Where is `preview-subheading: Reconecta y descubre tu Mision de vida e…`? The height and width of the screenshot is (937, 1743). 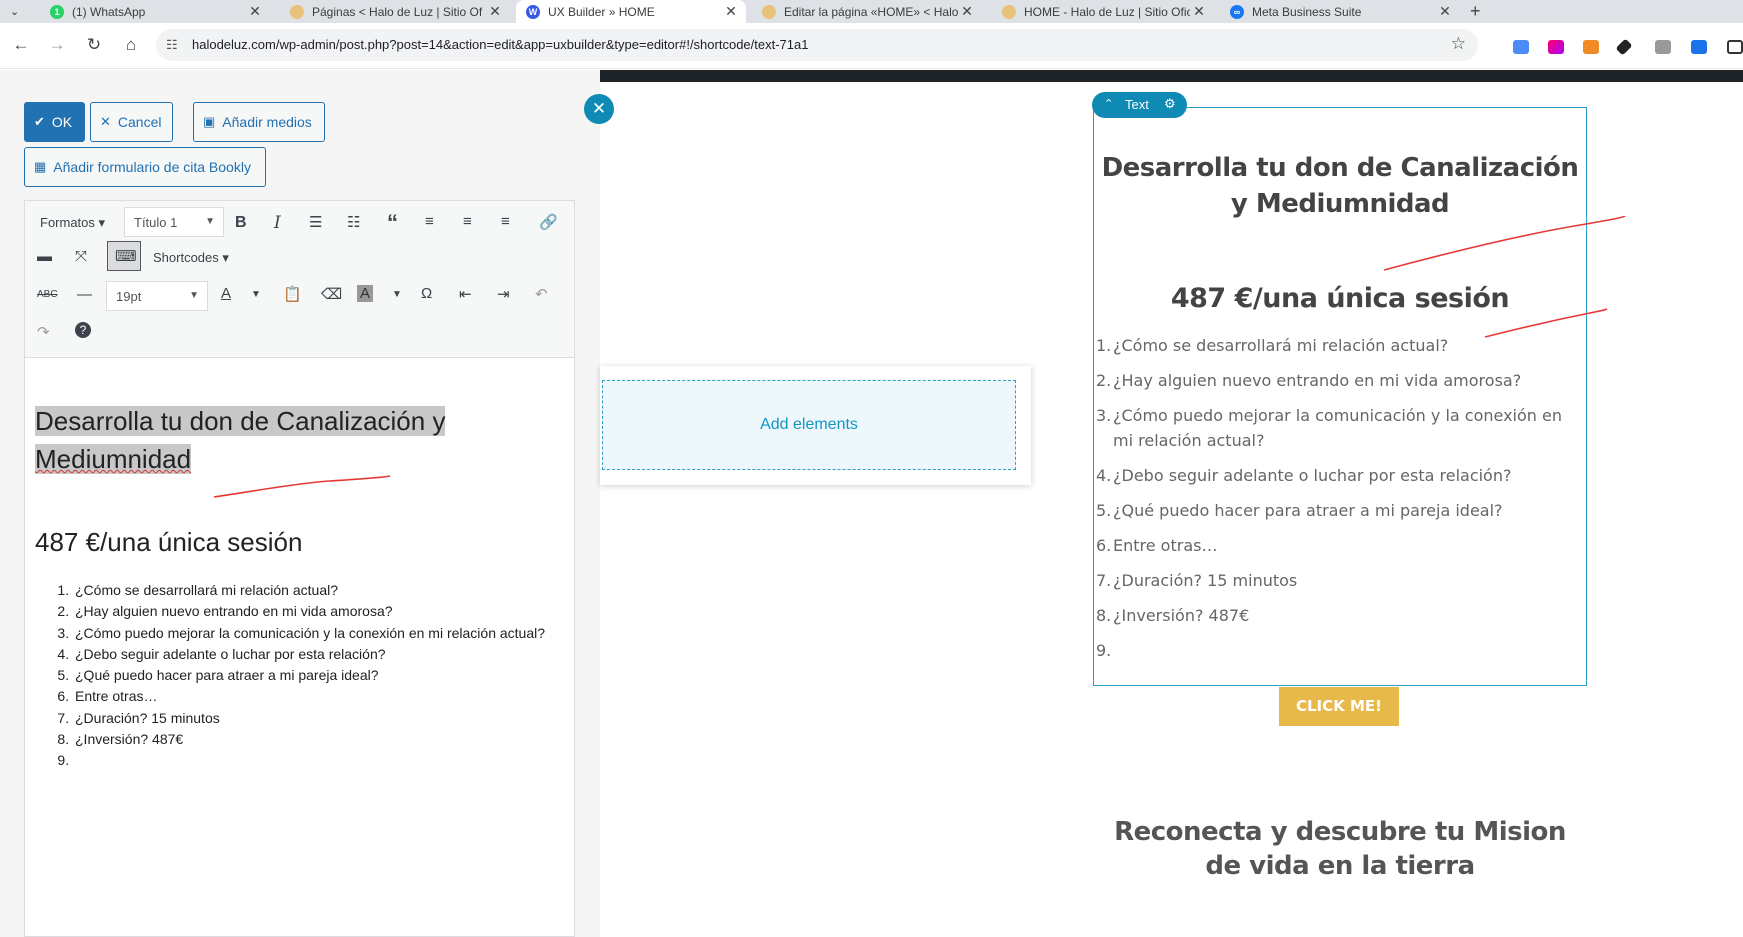 preview-subheading: Reconecta y descubre tu Mision de vida e… is located at coordinates (1340, 849).